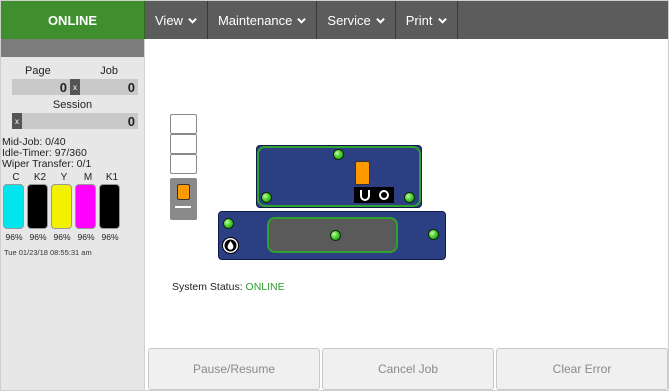  I want to click on session-counter: 0, so click(80, 121).